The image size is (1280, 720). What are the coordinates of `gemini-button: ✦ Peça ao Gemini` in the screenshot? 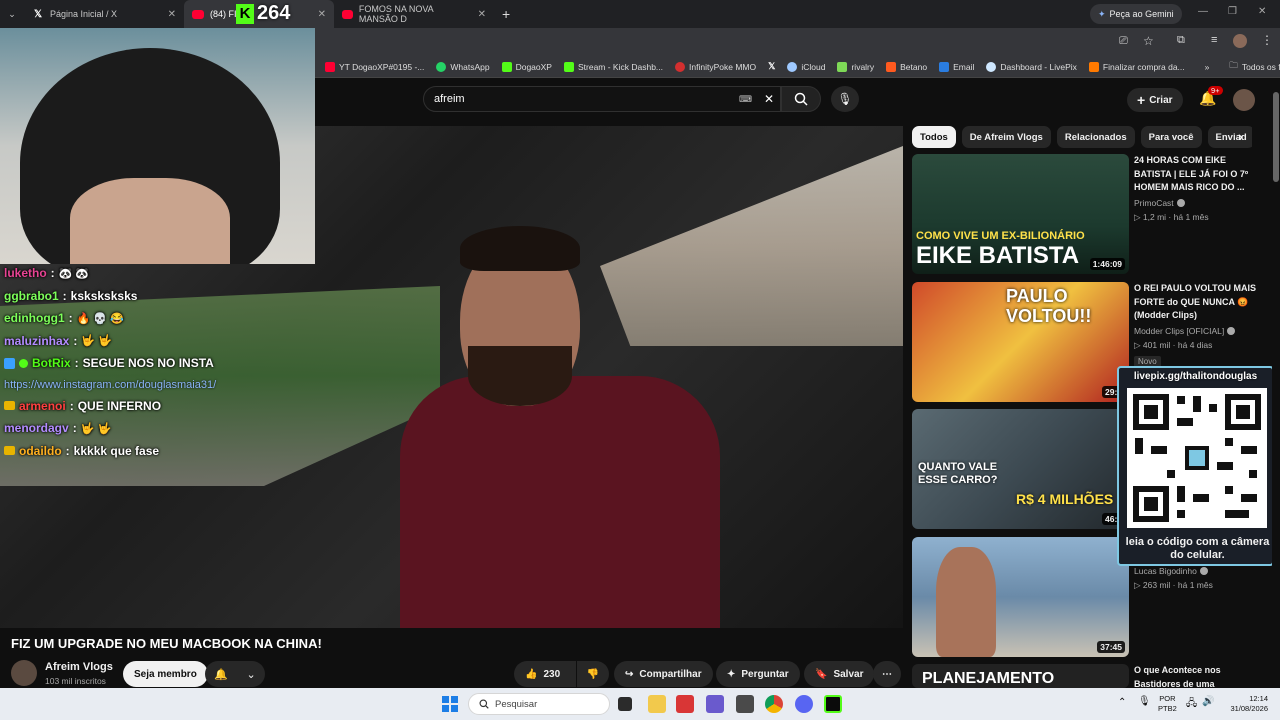 It's located at (1136, 14).